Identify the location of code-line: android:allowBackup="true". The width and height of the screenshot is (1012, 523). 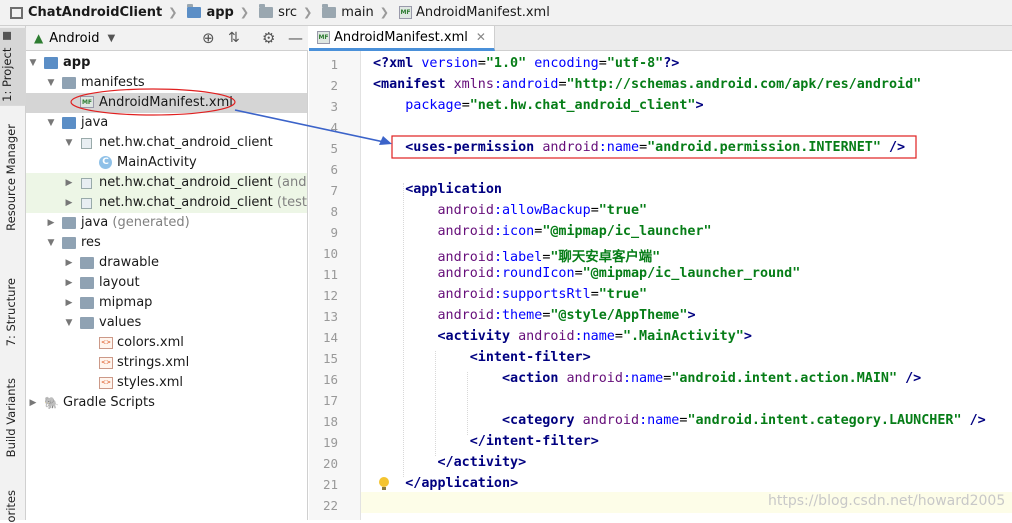
(510, 210).